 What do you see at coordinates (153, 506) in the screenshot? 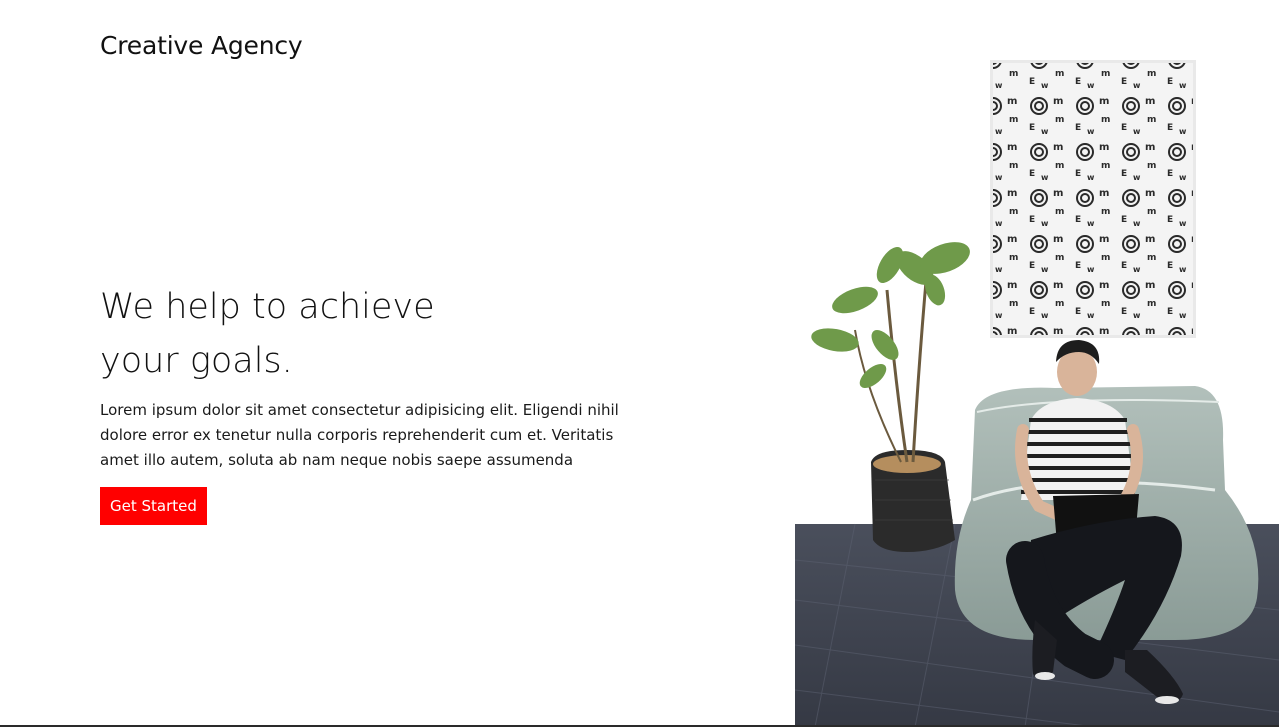
I see `get-started-button: Get Started` at bounding box center [153, 506].